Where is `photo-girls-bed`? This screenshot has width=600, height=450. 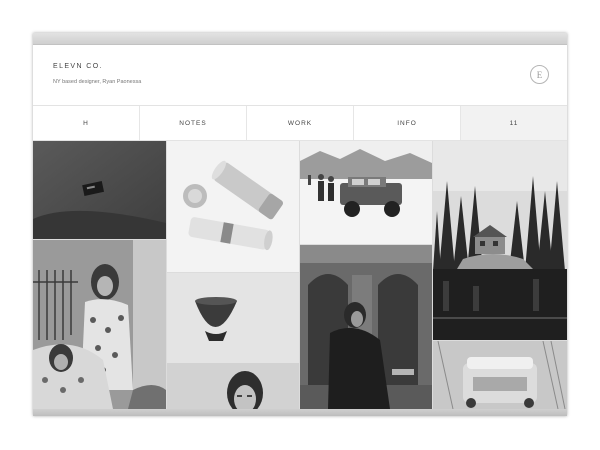 photo-girls-bed is located at coordinates (99, 324).